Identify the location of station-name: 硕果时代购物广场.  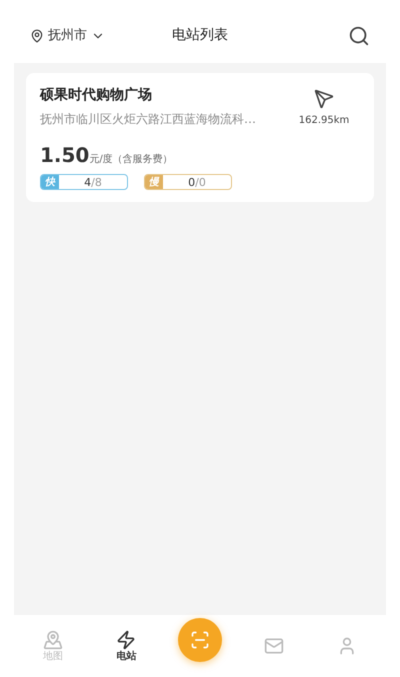
(96, 95).